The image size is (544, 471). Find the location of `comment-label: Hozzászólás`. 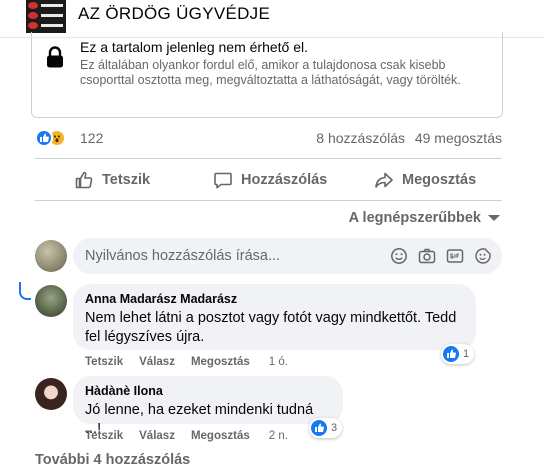

comment-label: Hozzászólás is located at coordinates (284, 180).